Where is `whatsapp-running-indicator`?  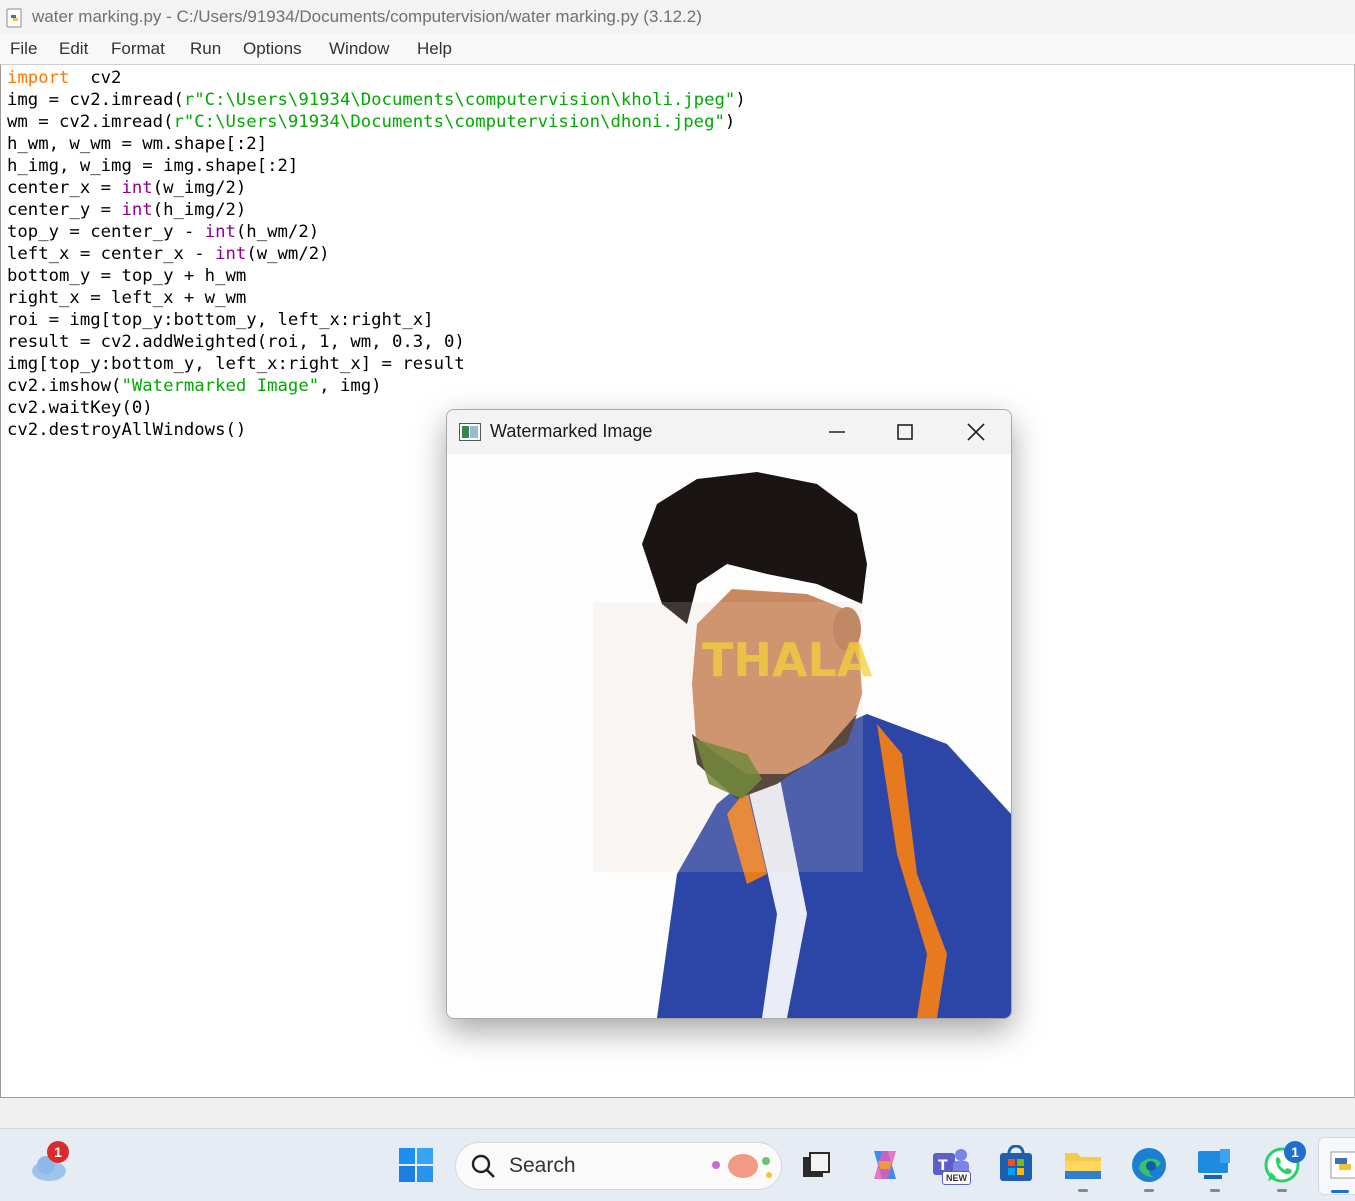
whatsapp-running-indicator is located at coordinates (1282, 1190).